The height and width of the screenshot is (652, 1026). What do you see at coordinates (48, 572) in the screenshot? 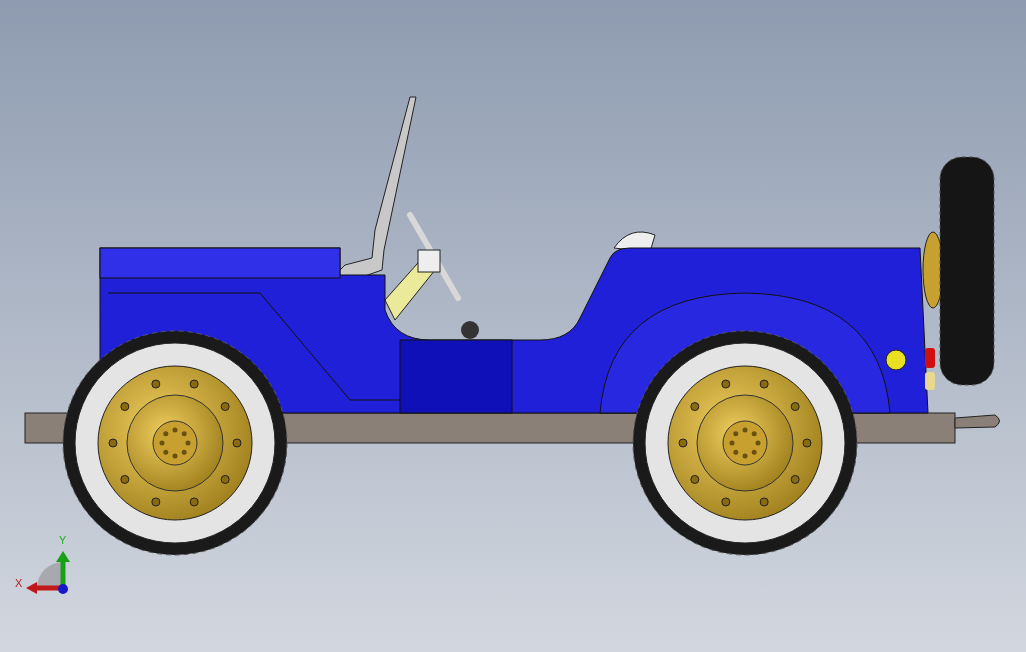
I see `axis-triad-icon` at bounding box center [48, 572].